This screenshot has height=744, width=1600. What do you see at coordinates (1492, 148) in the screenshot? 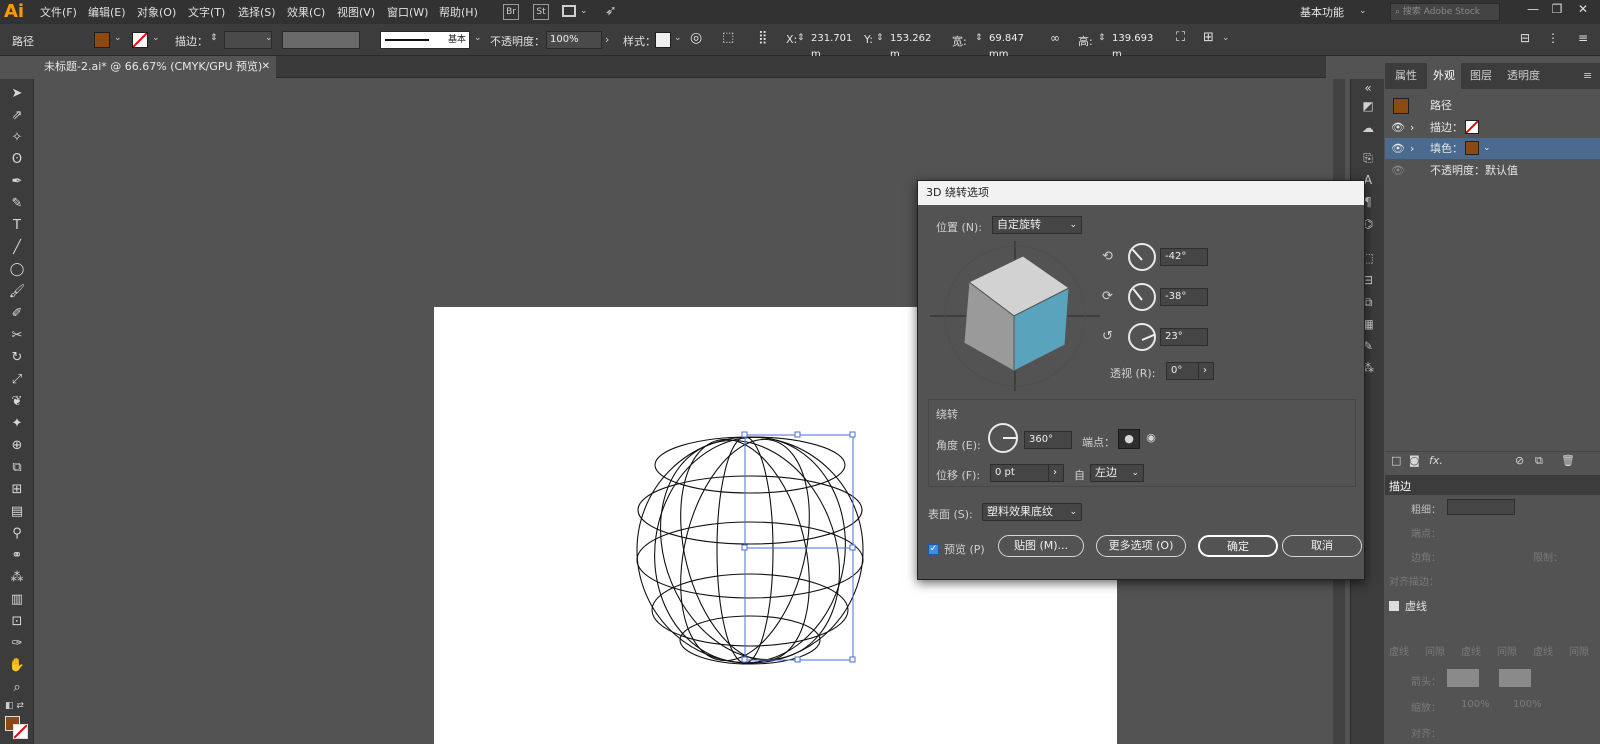
I see `appearance-fill-row: 👁 › 填色： ⌄` at bounding box center [1492, 148].